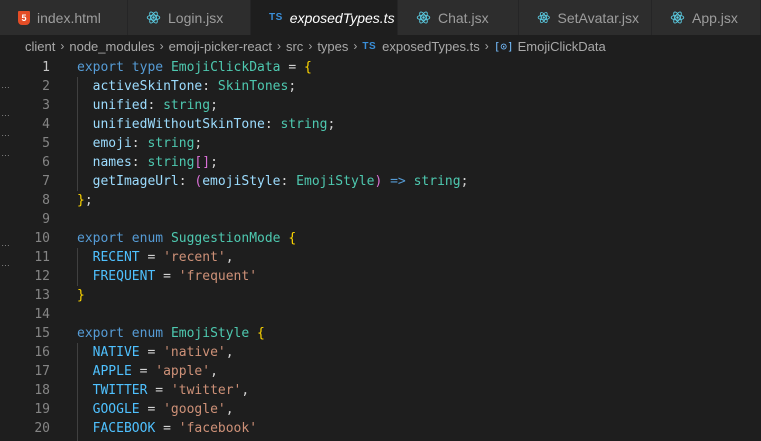  I want to click on code-line: 9, so click(380, 219).